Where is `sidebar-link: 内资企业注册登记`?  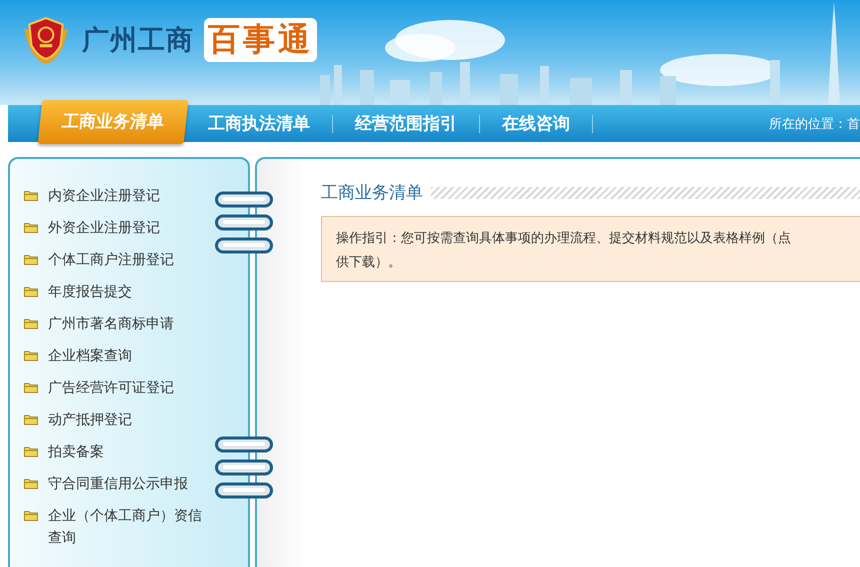
sidebar-link: 内资企业注册登记 is located at coordinates (128, 196).